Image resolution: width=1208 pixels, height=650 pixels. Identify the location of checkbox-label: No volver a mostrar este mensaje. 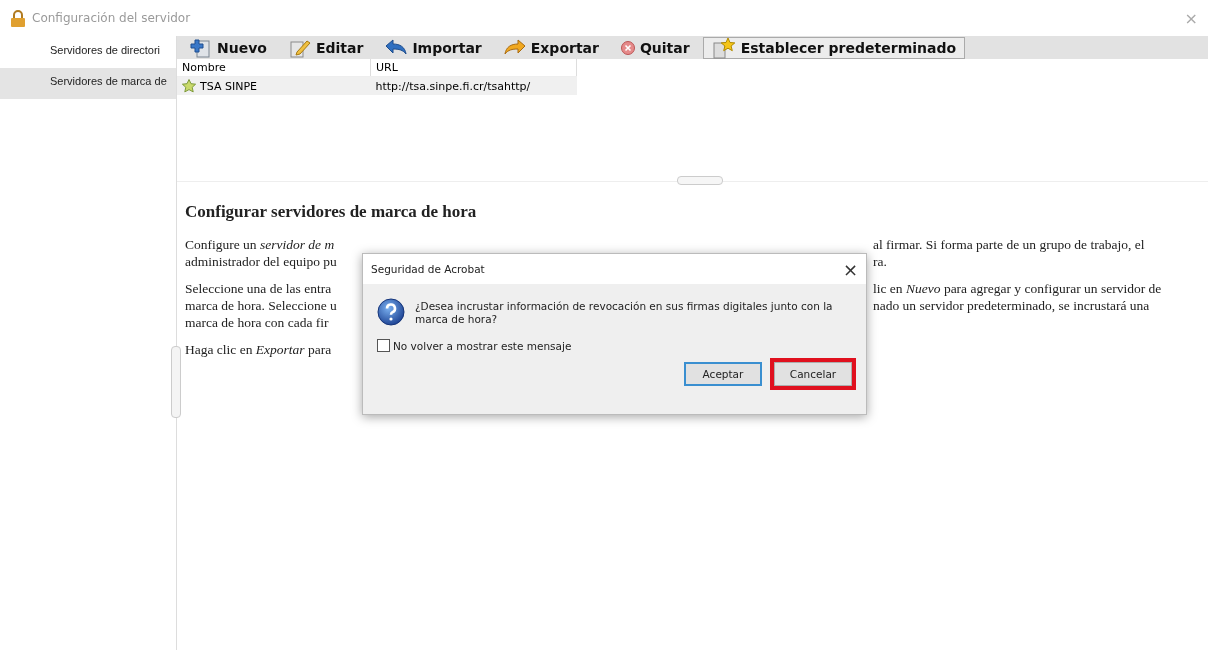
(482, 345).